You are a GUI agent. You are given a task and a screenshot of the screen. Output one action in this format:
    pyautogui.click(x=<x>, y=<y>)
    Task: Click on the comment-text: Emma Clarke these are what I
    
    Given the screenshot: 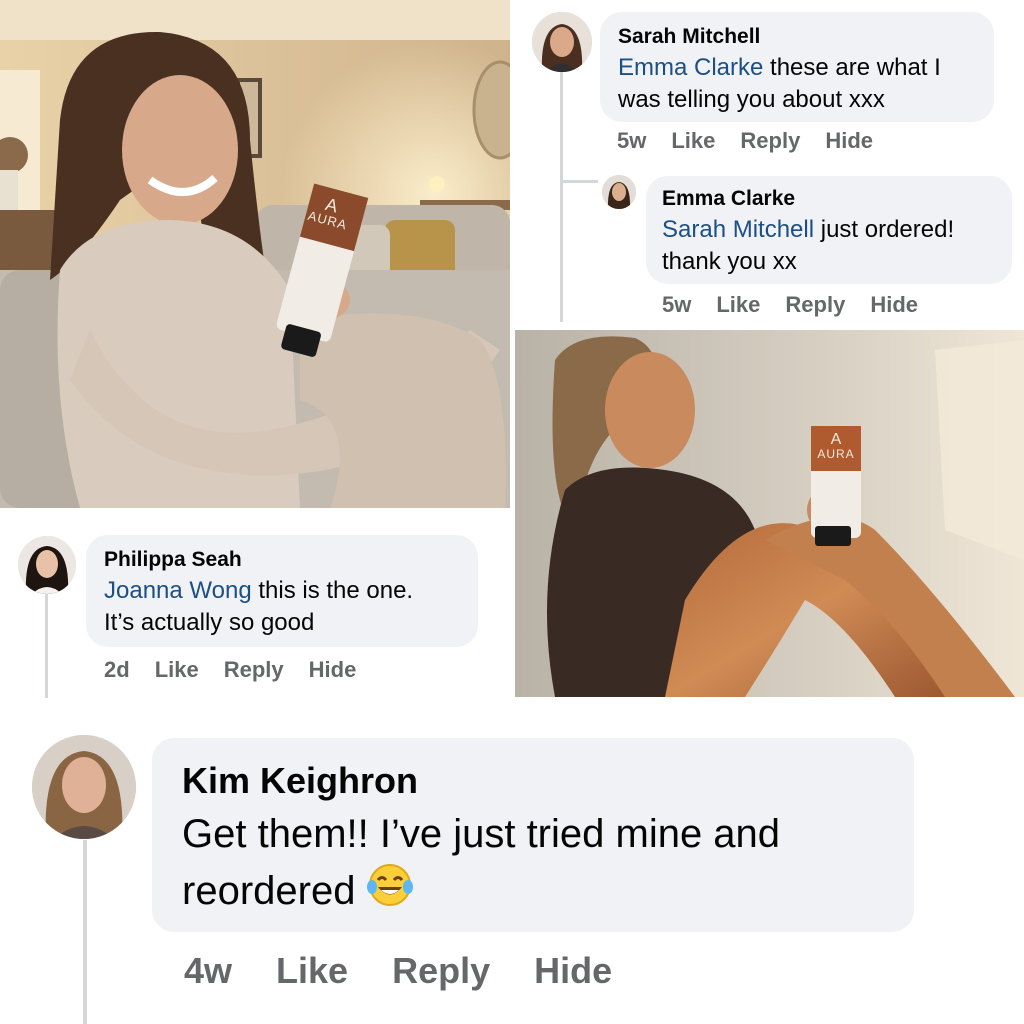 What is the action you would take?
    pyautogui.click(x=797, y=68)
    